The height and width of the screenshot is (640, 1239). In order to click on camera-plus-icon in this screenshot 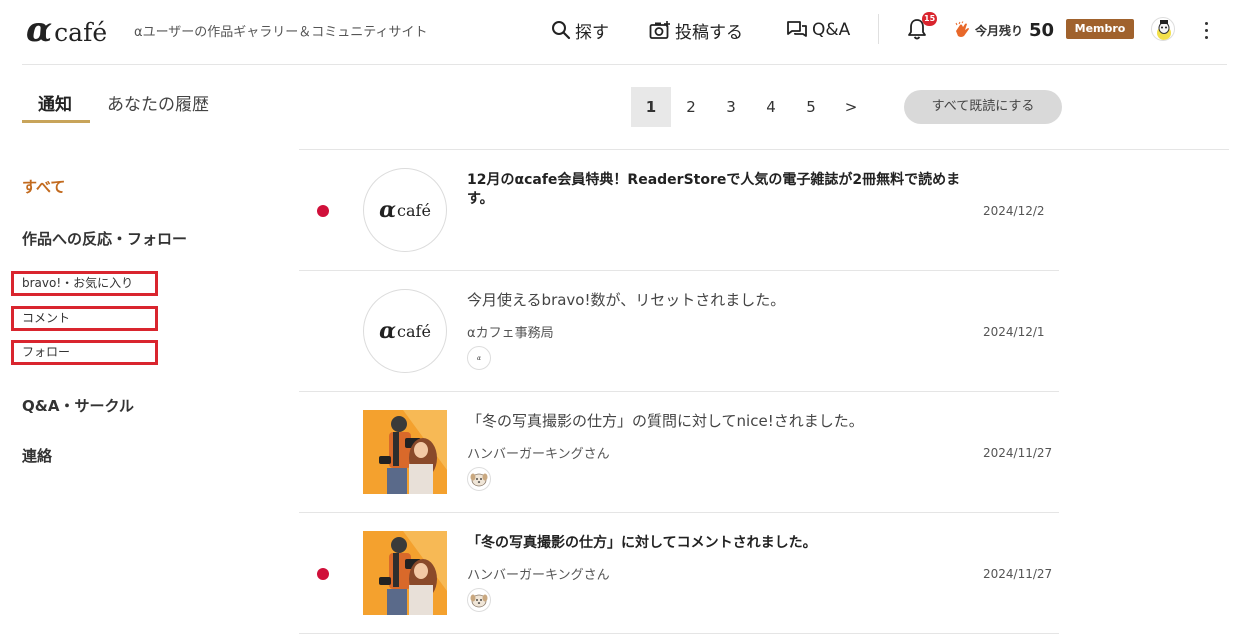, I will do `click(659, 30)`.